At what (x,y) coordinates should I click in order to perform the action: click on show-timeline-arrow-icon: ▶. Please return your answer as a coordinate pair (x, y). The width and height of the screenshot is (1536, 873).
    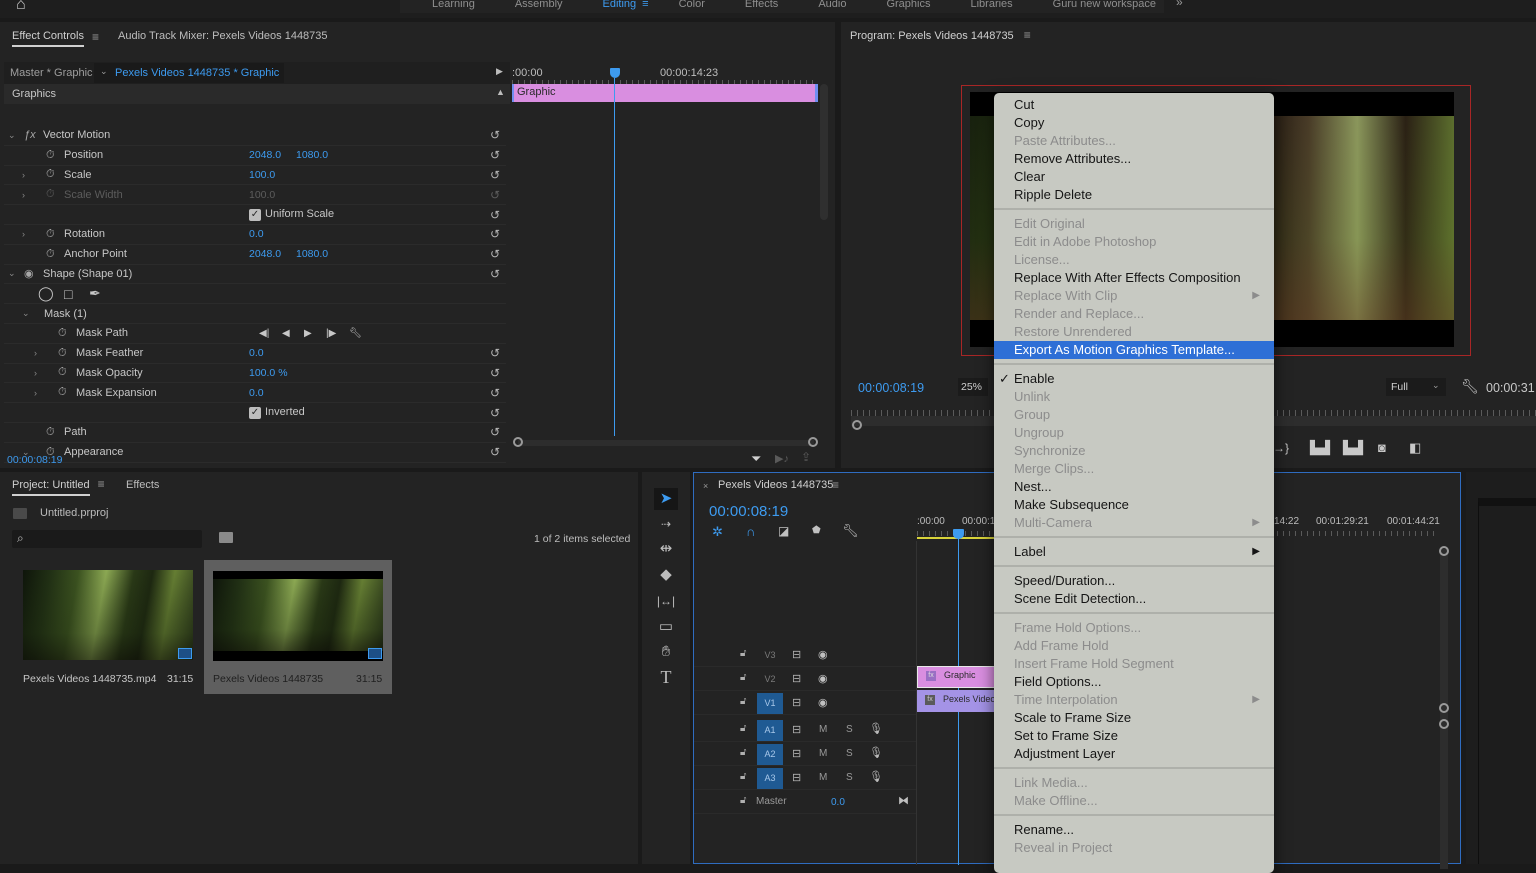
    Looking at the image, I should click on (499, 71).